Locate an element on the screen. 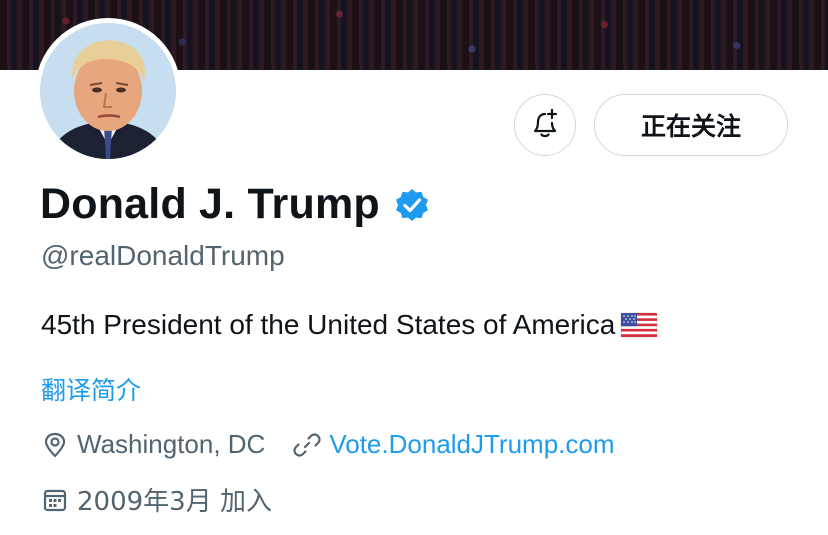  calendar-icon is located at coordinates (55, 500).